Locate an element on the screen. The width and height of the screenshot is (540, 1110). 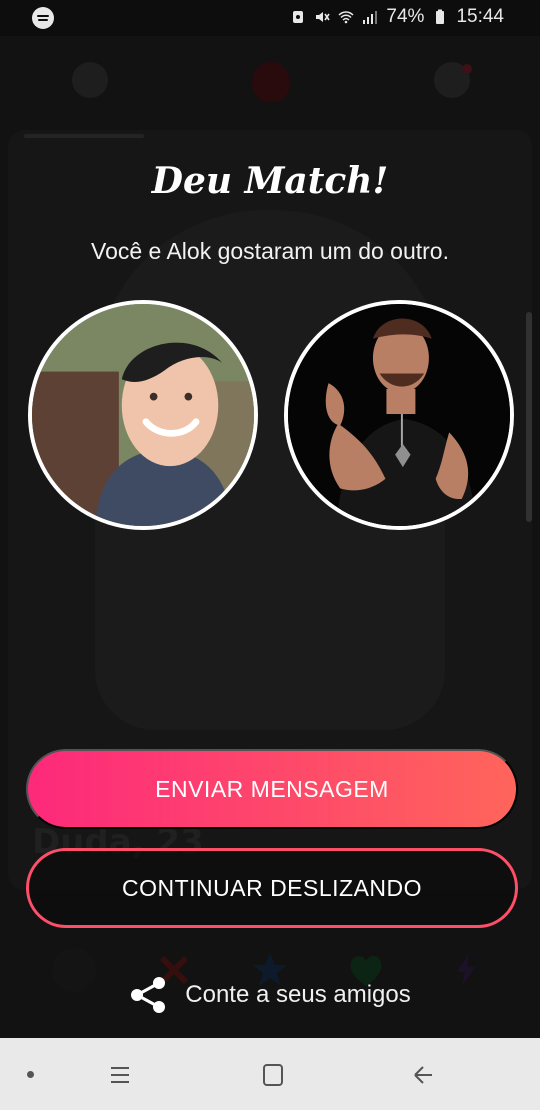
share-icon is located at coordinates (148, 995).